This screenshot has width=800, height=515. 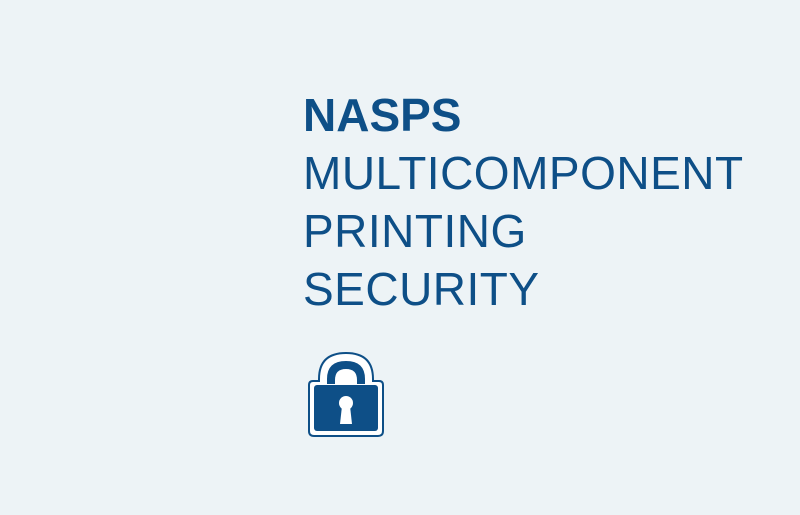 I want to click on title-line-2: PRINTING, so click(x=415, y=231).